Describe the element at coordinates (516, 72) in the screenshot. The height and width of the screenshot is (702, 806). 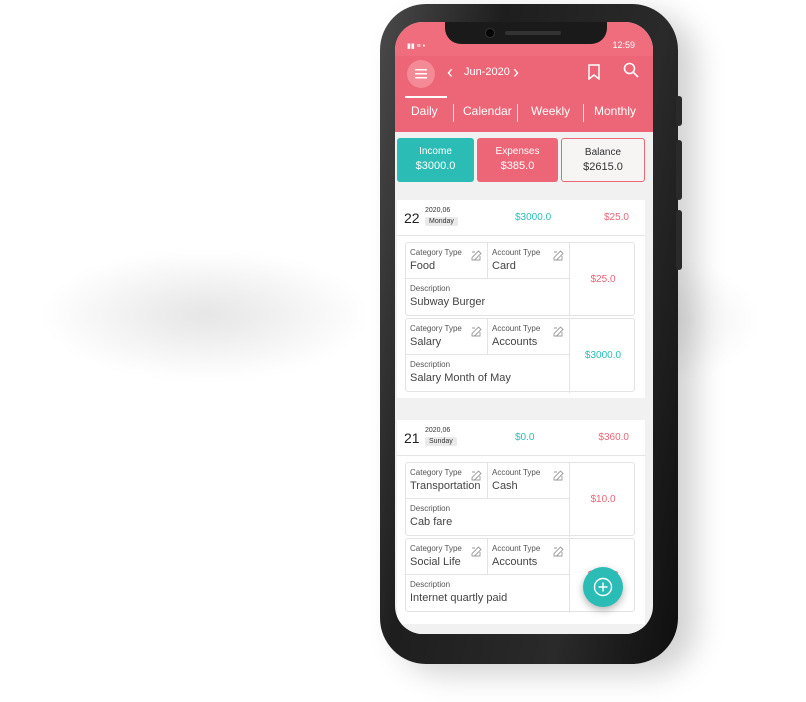
I see `chevron-right-icon: ›` at that location.